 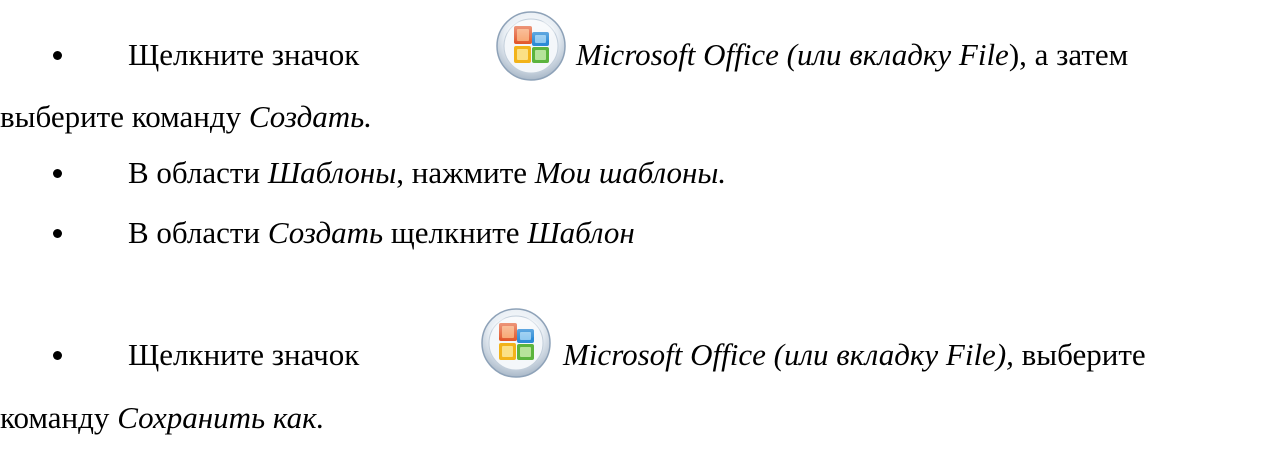 I want to click on list-item-text: щелкните, so click(x=455, y=232).